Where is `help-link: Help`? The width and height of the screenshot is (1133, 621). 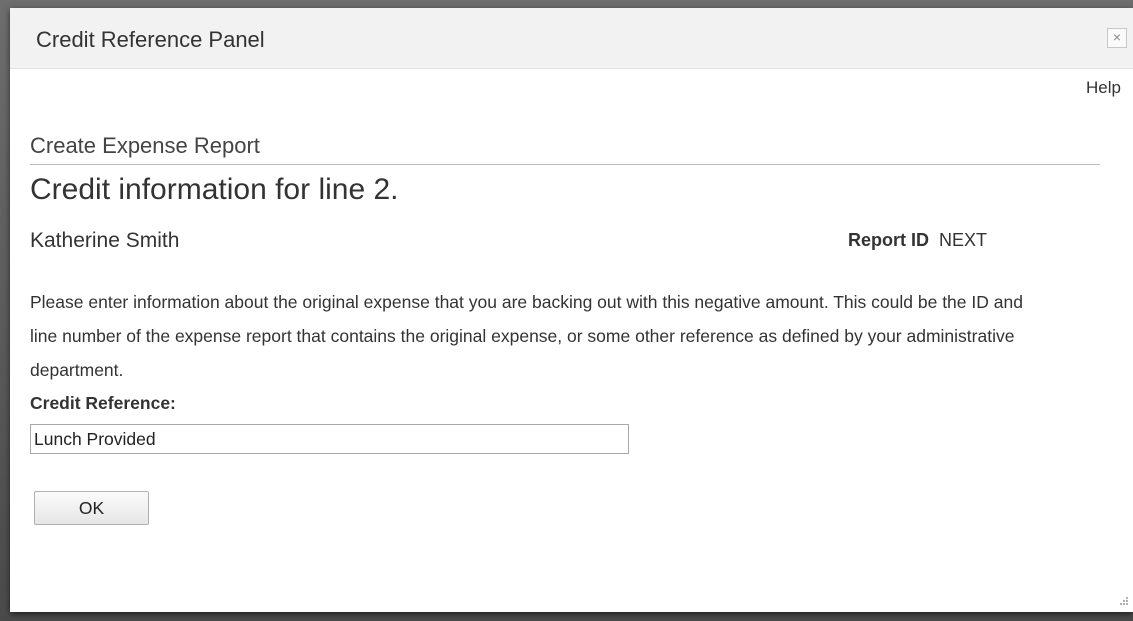 help-link: Help is located at coordinates (1103, 88).